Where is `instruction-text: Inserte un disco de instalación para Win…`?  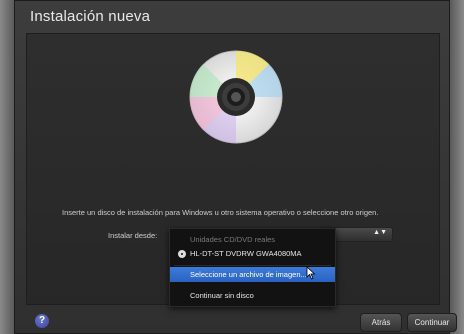
instruction-text: Inserte un disco de instalación para Win… is located at coordinates (220, 212).